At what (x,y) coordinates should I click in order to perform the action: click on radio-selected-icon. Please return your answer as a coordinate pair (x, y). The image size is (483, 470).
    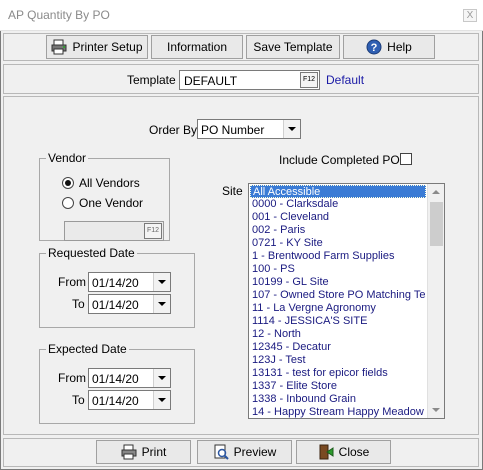
    Looking at the image, I should click on (68, 183).